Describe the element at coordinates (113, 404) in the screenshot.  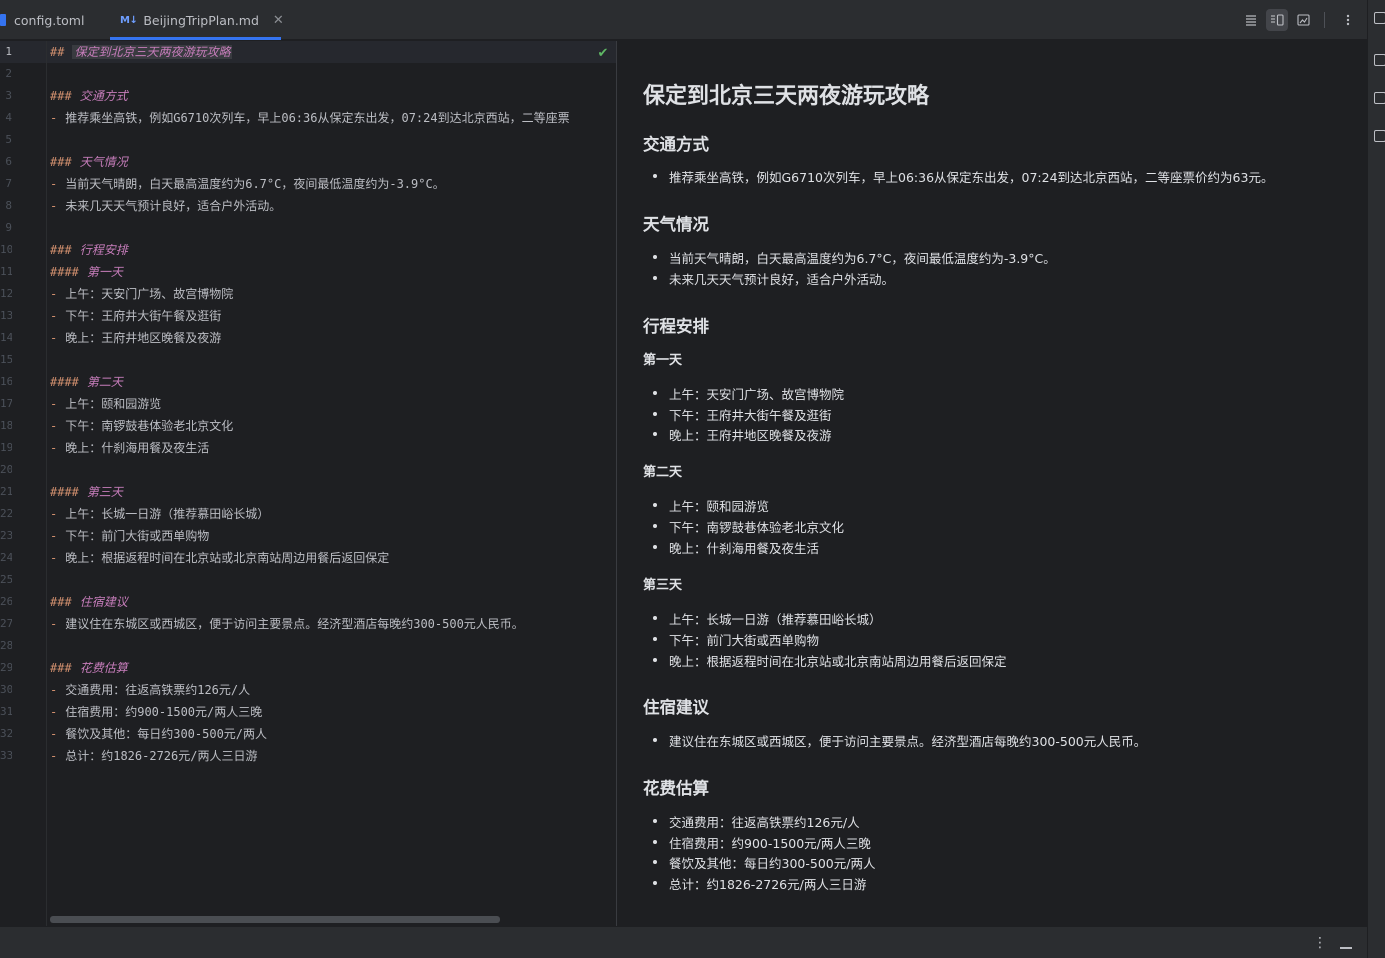
I see `list-text: 上午：颐和园游览` at that location.